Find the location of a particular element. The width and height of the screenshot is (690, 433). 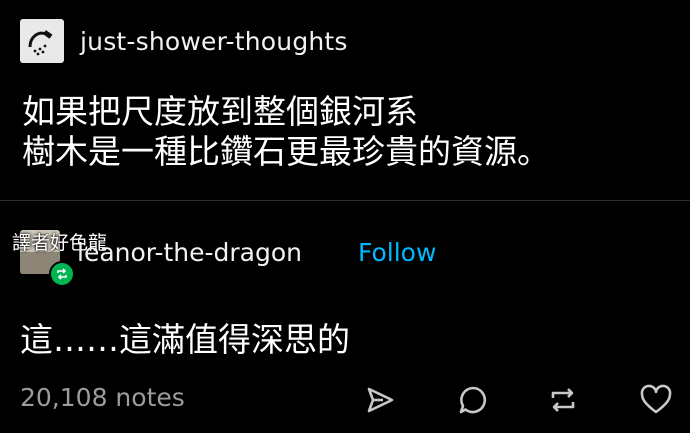

reblog-button is located at coordinates (563, 400).